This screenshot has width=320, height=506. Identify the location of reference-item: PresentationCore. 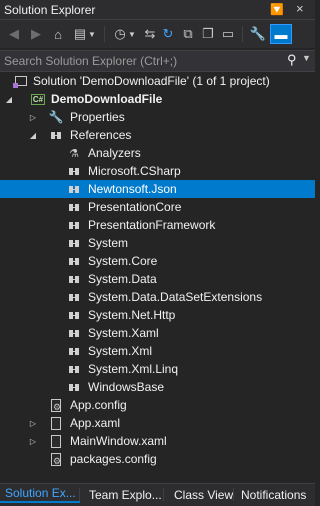
(157, 207).